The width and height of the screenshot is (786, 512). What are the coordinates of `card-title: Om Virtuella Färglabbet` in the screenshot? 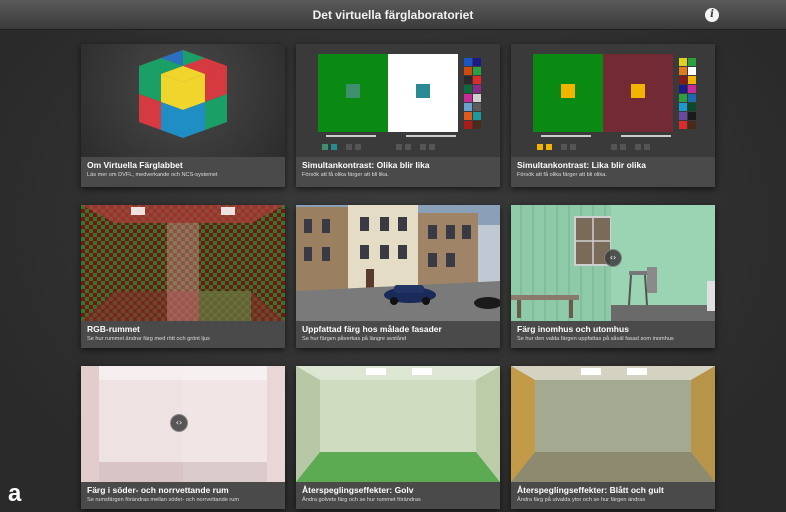 It's located at (135, 165).